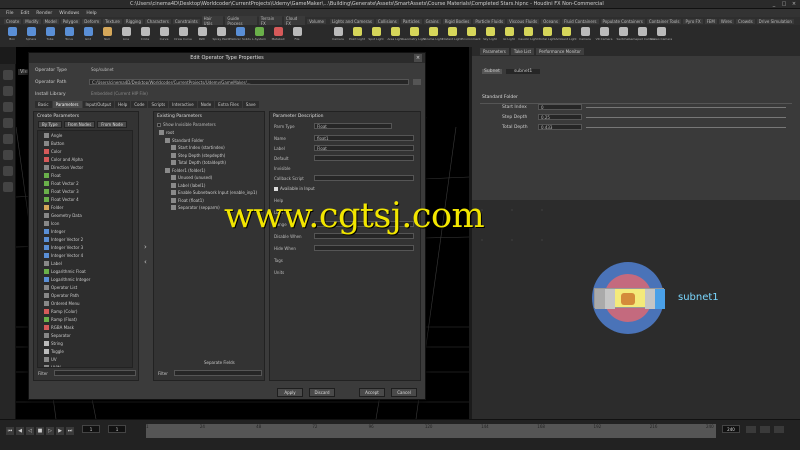 The width and height of the screenshot is (800, 450). I want to click on handle-tool-icon, so click(7, 139).